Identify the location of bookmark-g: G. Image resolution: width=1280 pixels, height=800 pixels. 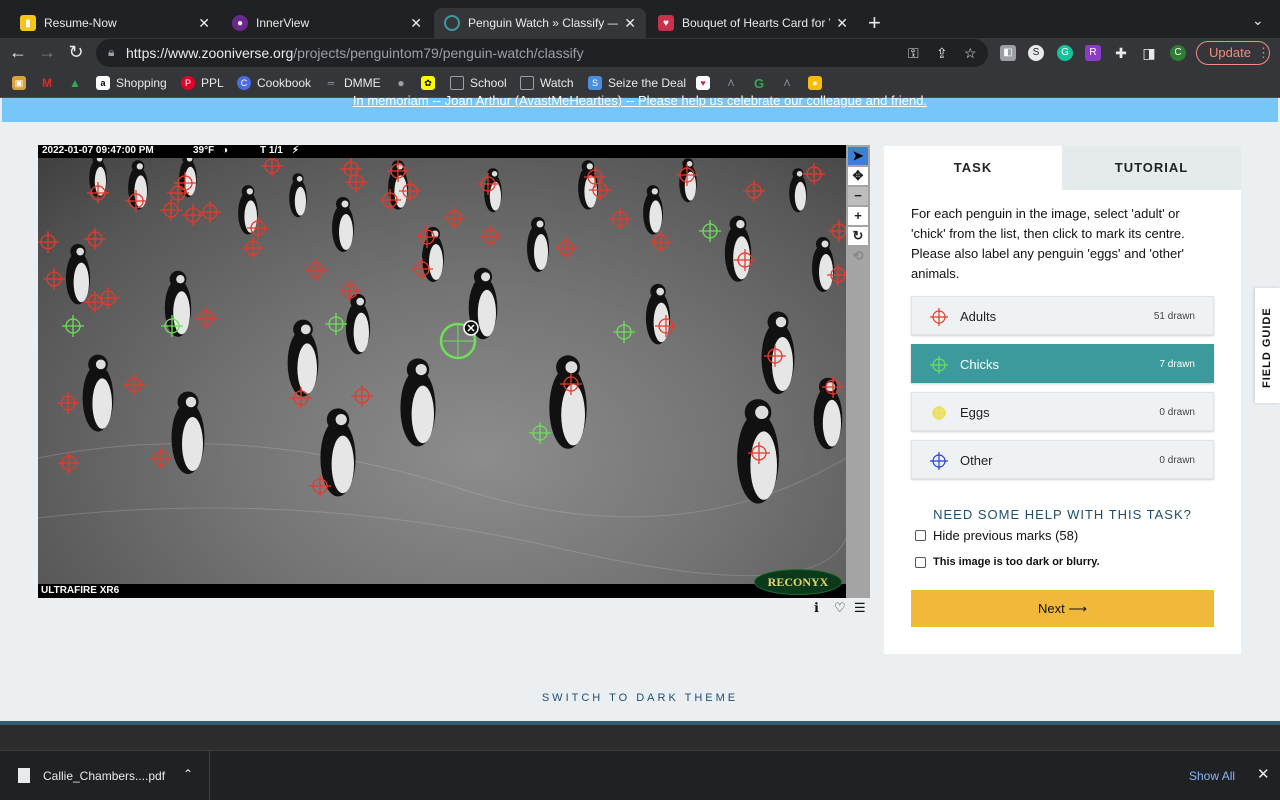
(762, 83).